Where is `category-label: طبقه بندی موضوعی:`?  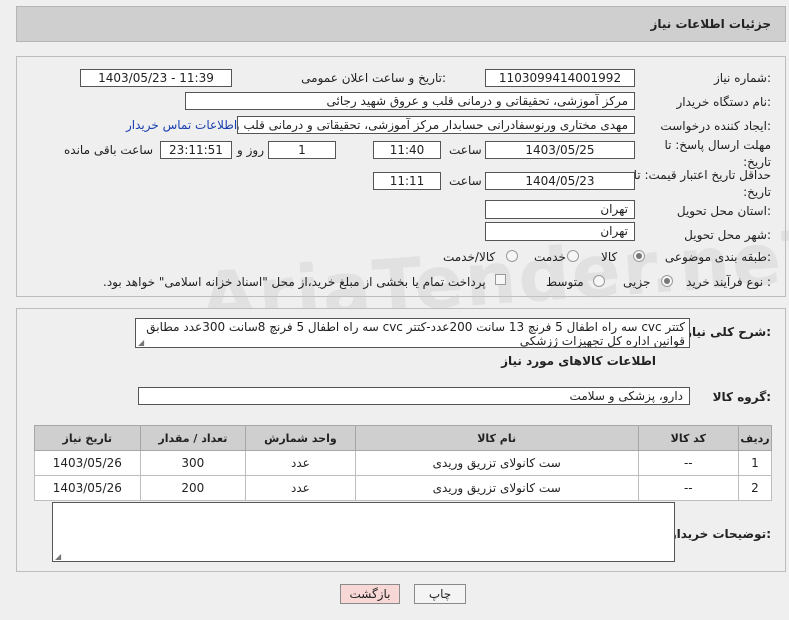 category-label: طبقه بندی موضوعی: is located at coordinates (717, 257).